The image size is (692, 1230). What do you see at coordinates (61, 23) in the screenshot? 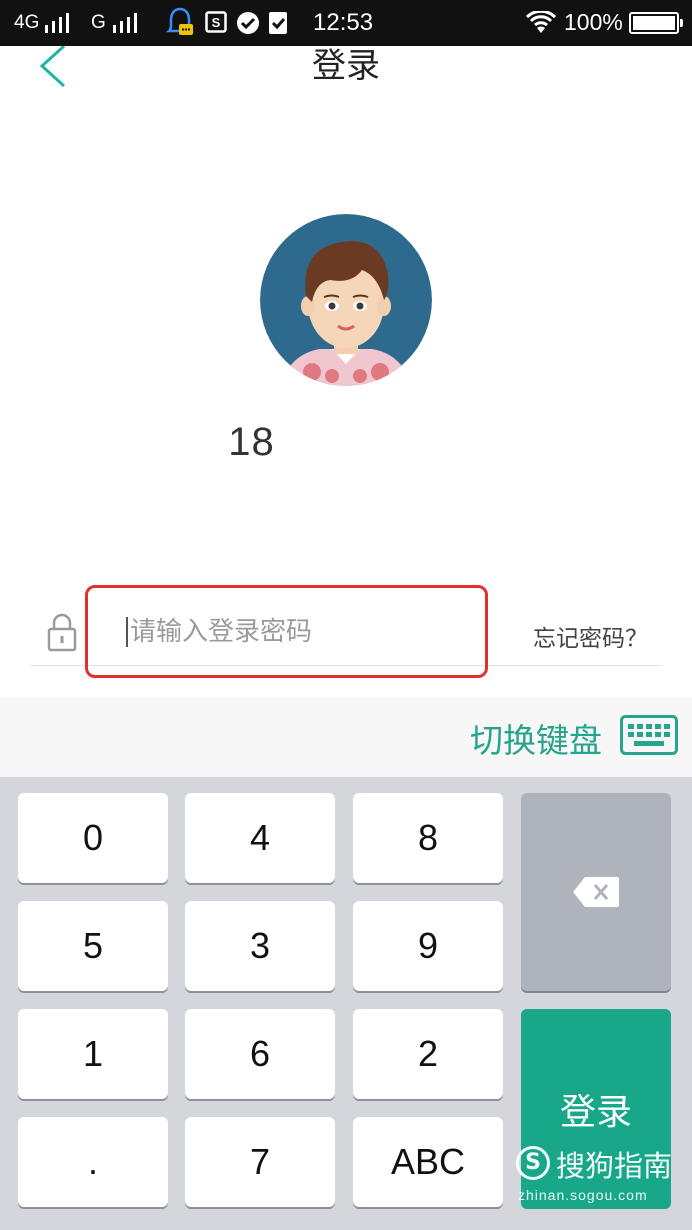
I see `signal-icon` at bounding box center [61, 23].